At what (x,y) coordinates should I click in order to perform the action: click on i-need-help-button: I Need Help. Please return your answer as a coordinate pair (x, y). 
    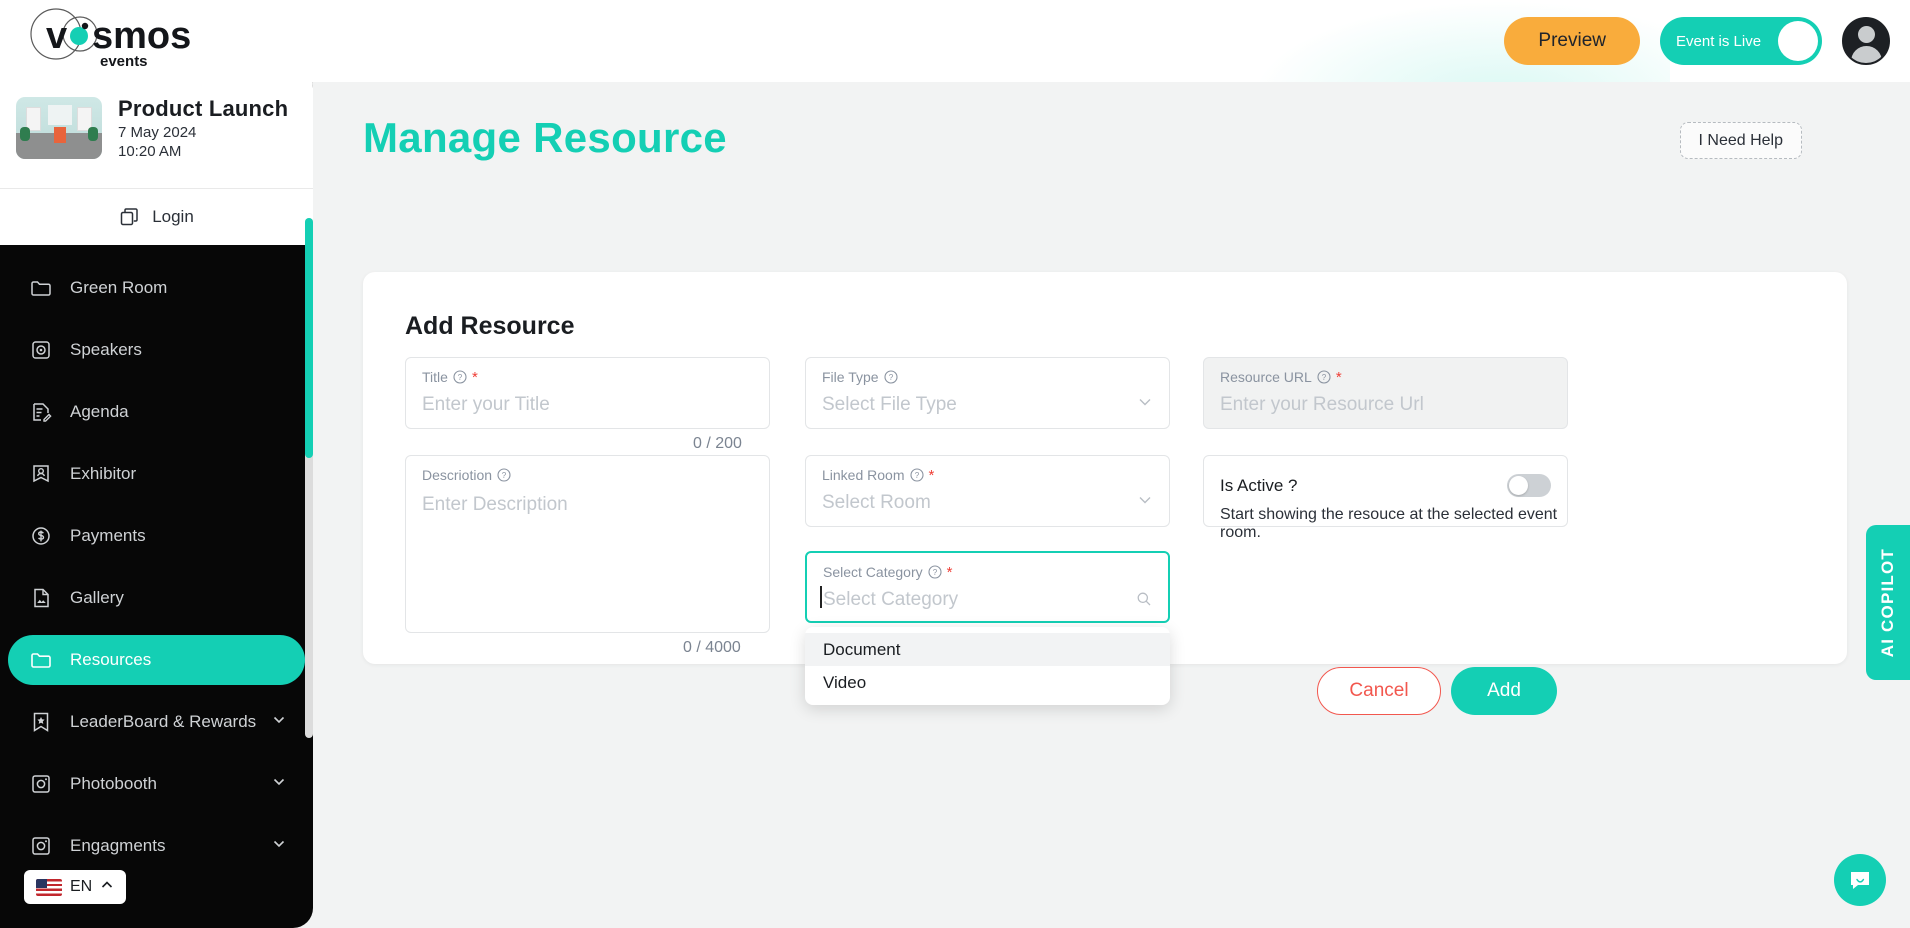
    Looking at the image, I should click on (1740, 140).